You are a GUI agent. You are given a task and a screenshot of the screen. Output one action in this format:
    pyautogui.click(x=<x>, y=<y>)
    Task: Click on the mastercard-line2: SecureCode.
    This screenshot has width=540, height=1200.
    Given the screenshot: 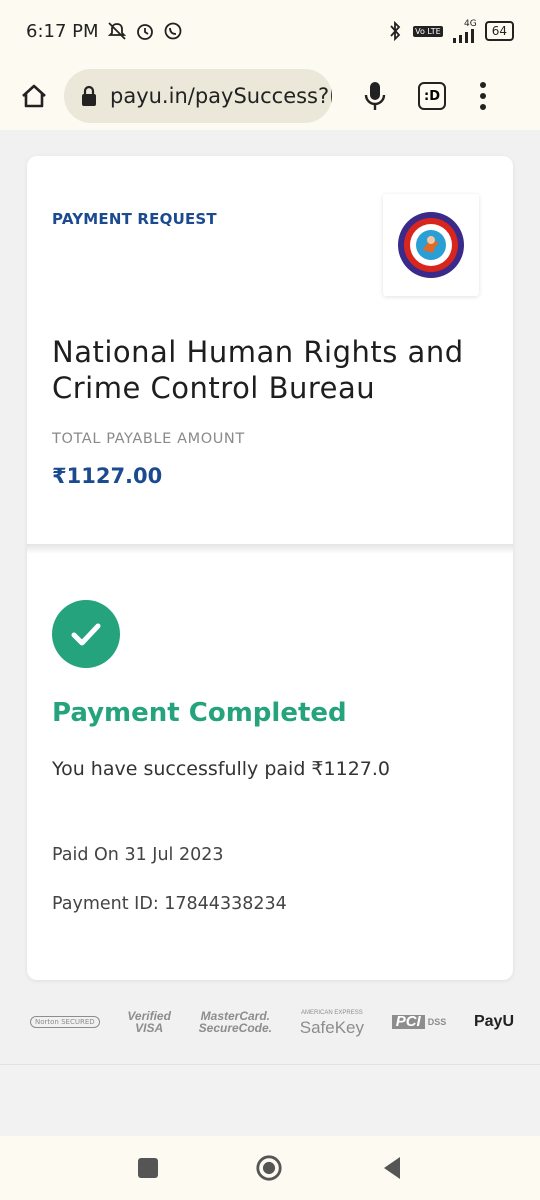 What is the action you would take?
    pyautogui.click(x=235, y=1028)
    